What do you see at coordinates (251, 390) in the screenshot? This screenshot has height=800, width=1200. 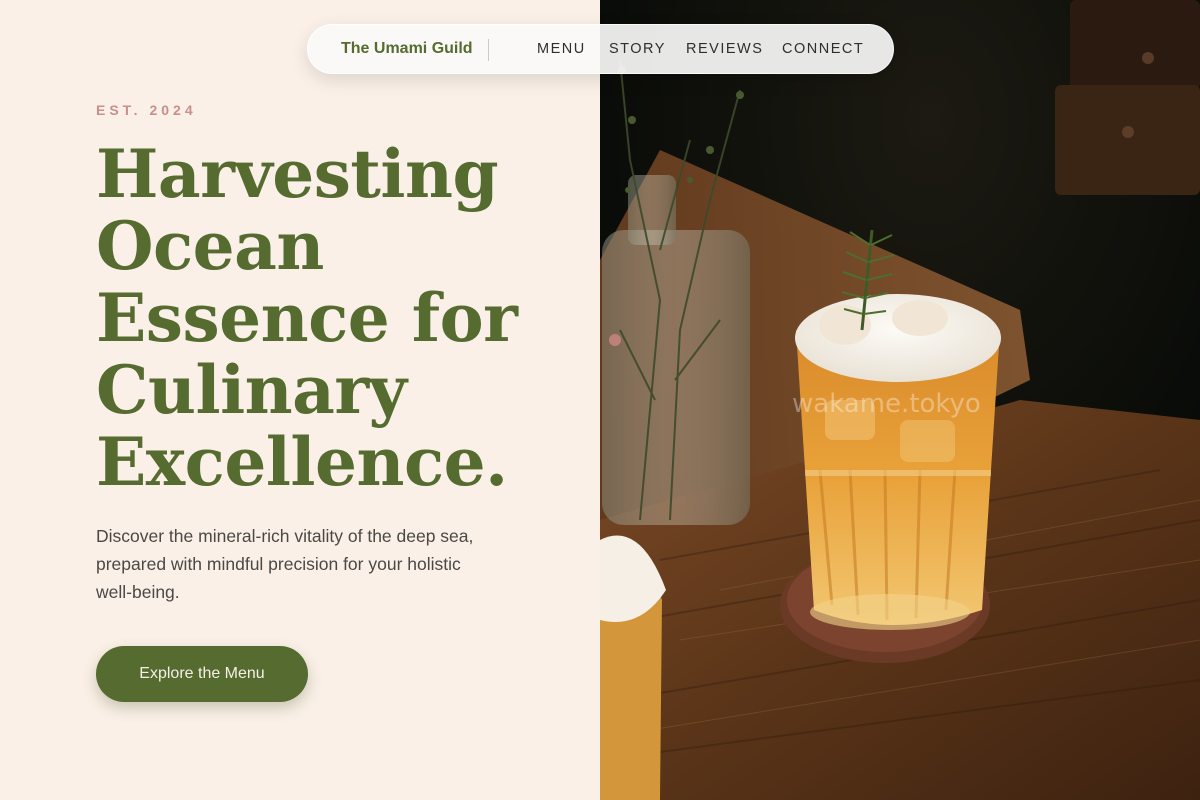 I see `headline-line: Culinary` at bounding box center [251, 390].